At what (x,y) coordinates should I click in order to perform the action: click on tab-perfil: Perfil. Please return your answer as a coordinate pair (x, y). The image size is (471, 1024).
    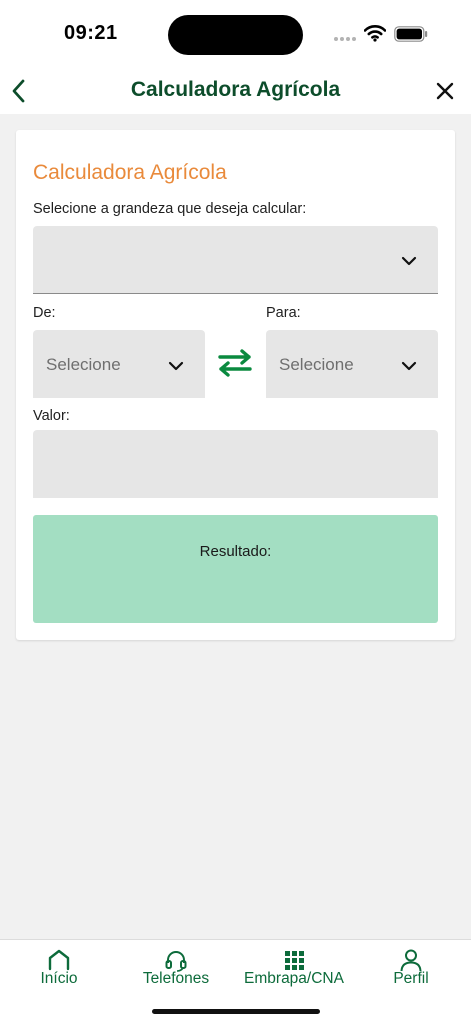
    Looking at the image, I should click on (411, 970).